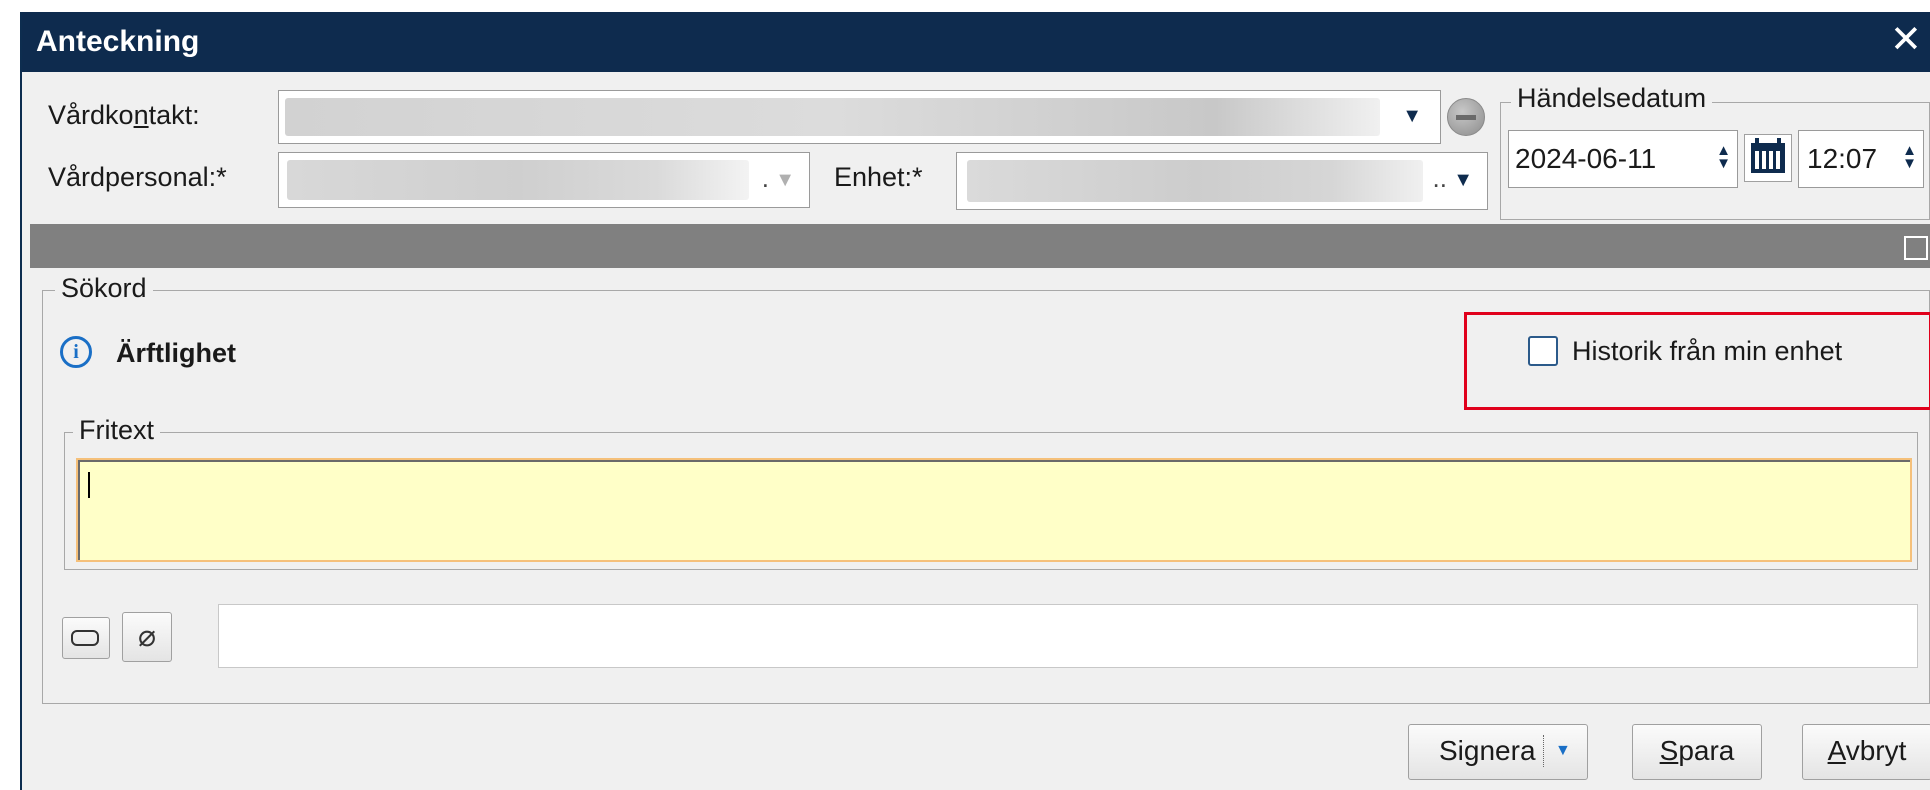  Describe the element at coordinates (1916, 248) in the screenshot. I see `maximize-icon` at that location.